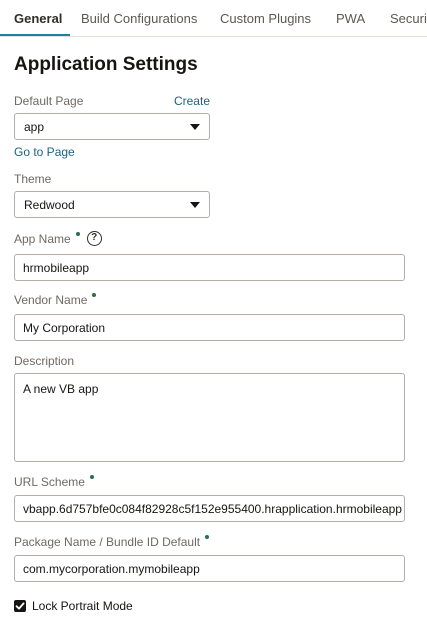 This screenshot has width=427, height=623. I want to click on tab-general: General, so click(38, 18).